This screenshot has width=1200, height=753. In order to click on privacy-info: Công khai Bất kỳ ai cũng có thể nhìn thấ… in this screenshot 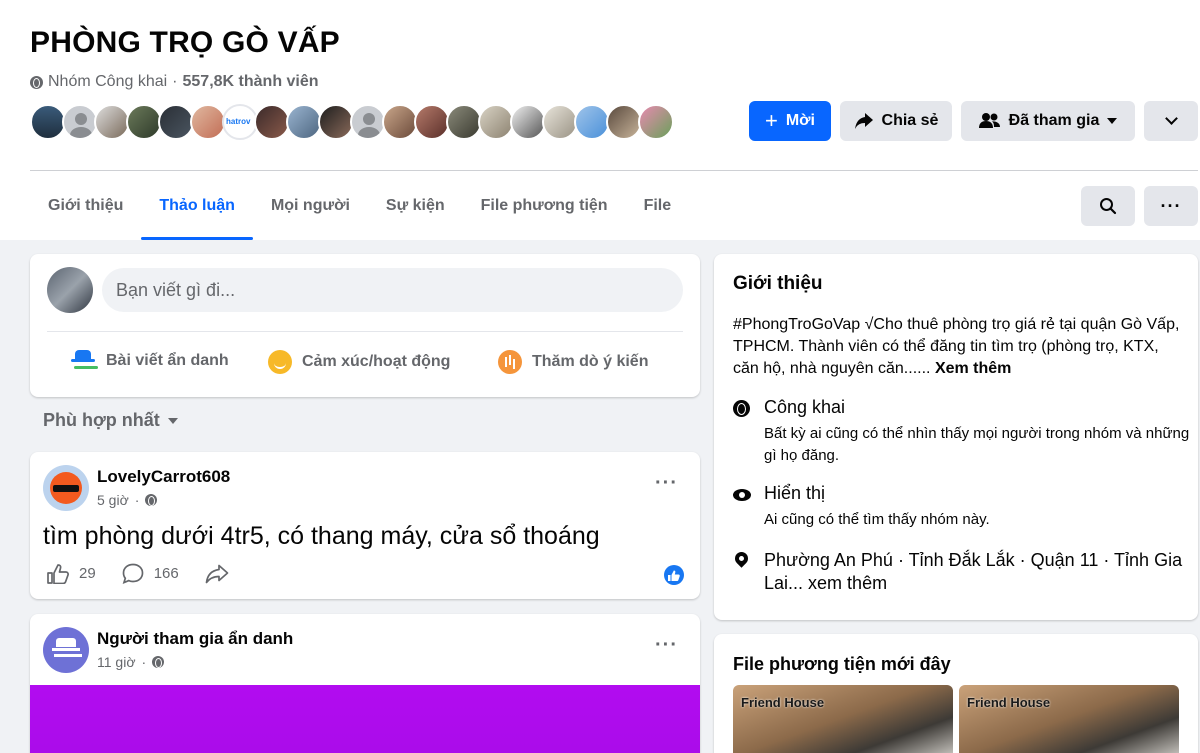, I will do `click(961, 430)`.